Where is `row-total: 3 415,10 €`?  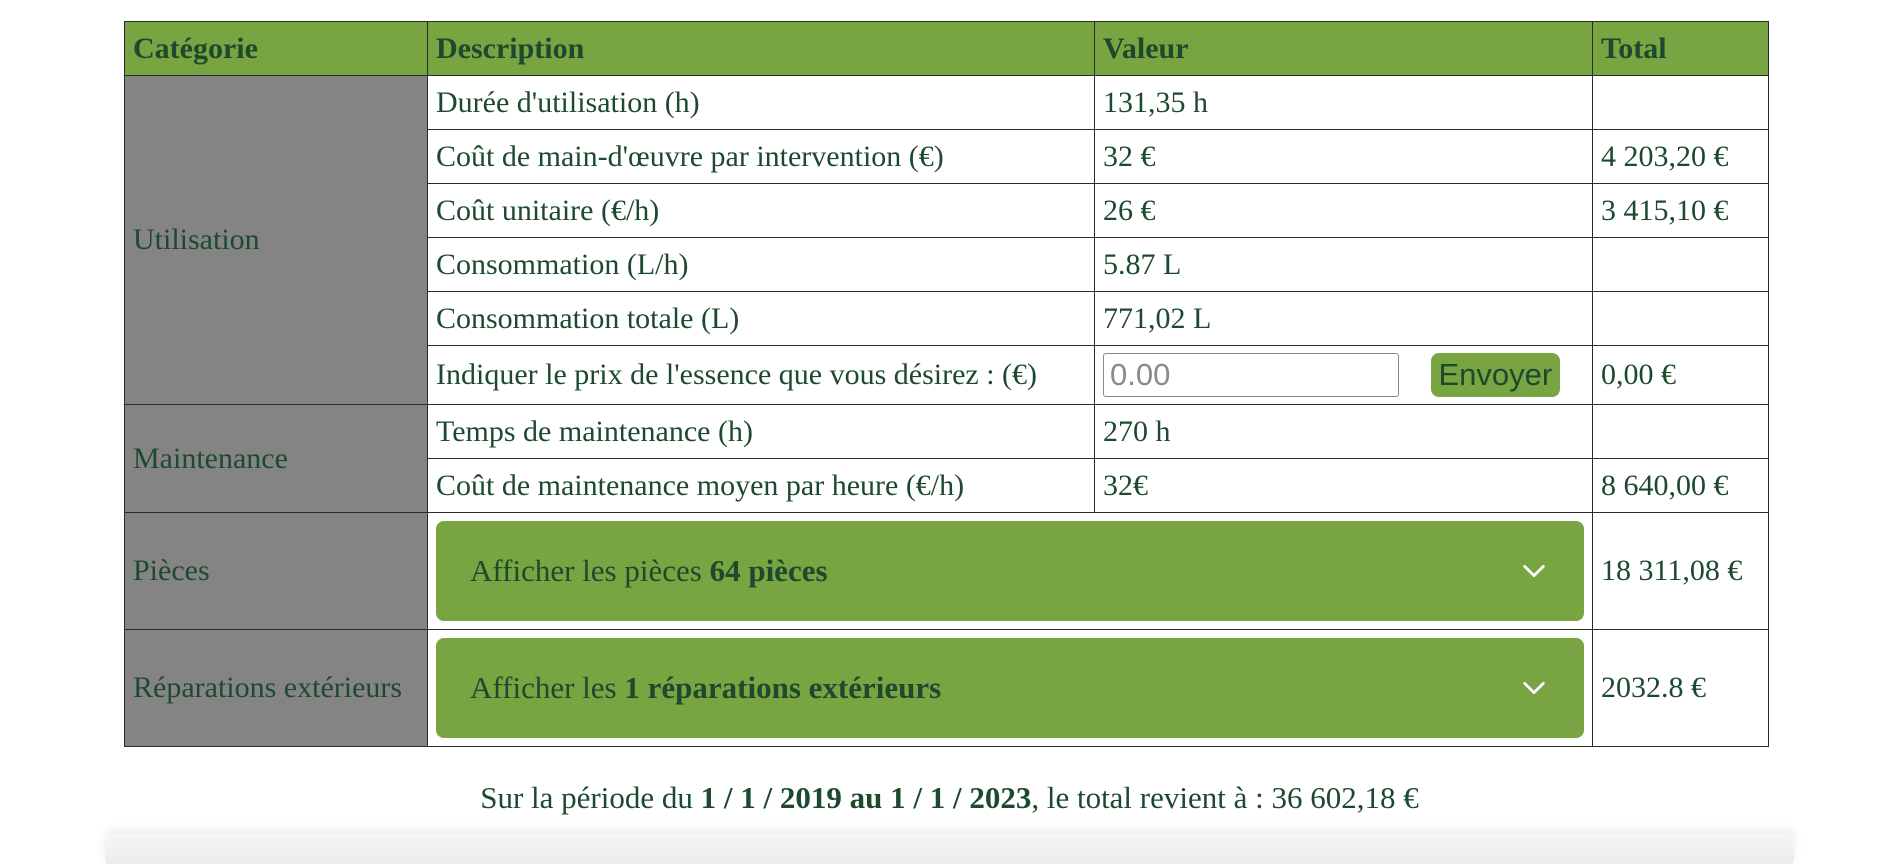
row-total: 3 415,10 € is located at coordinates (1680, 210).